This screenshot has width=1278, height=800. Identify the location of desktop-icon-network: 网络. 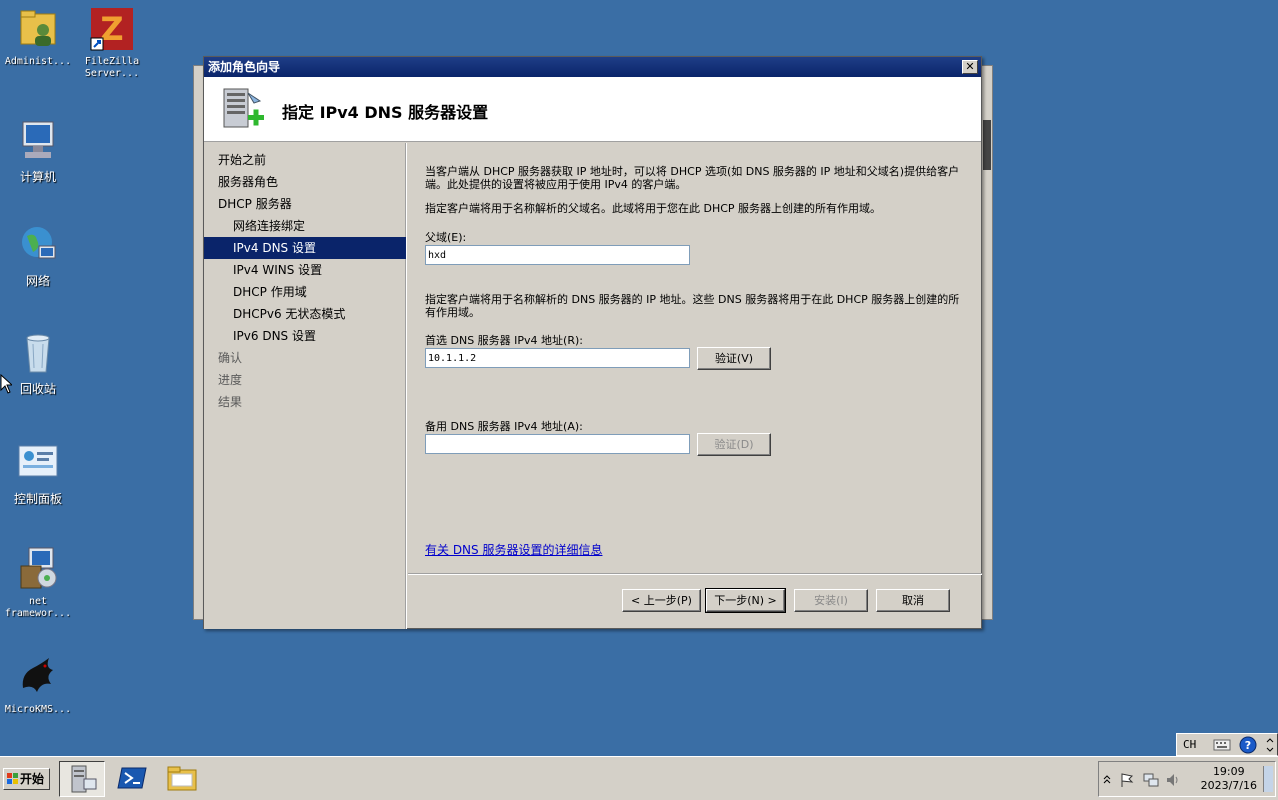
(38, 255).